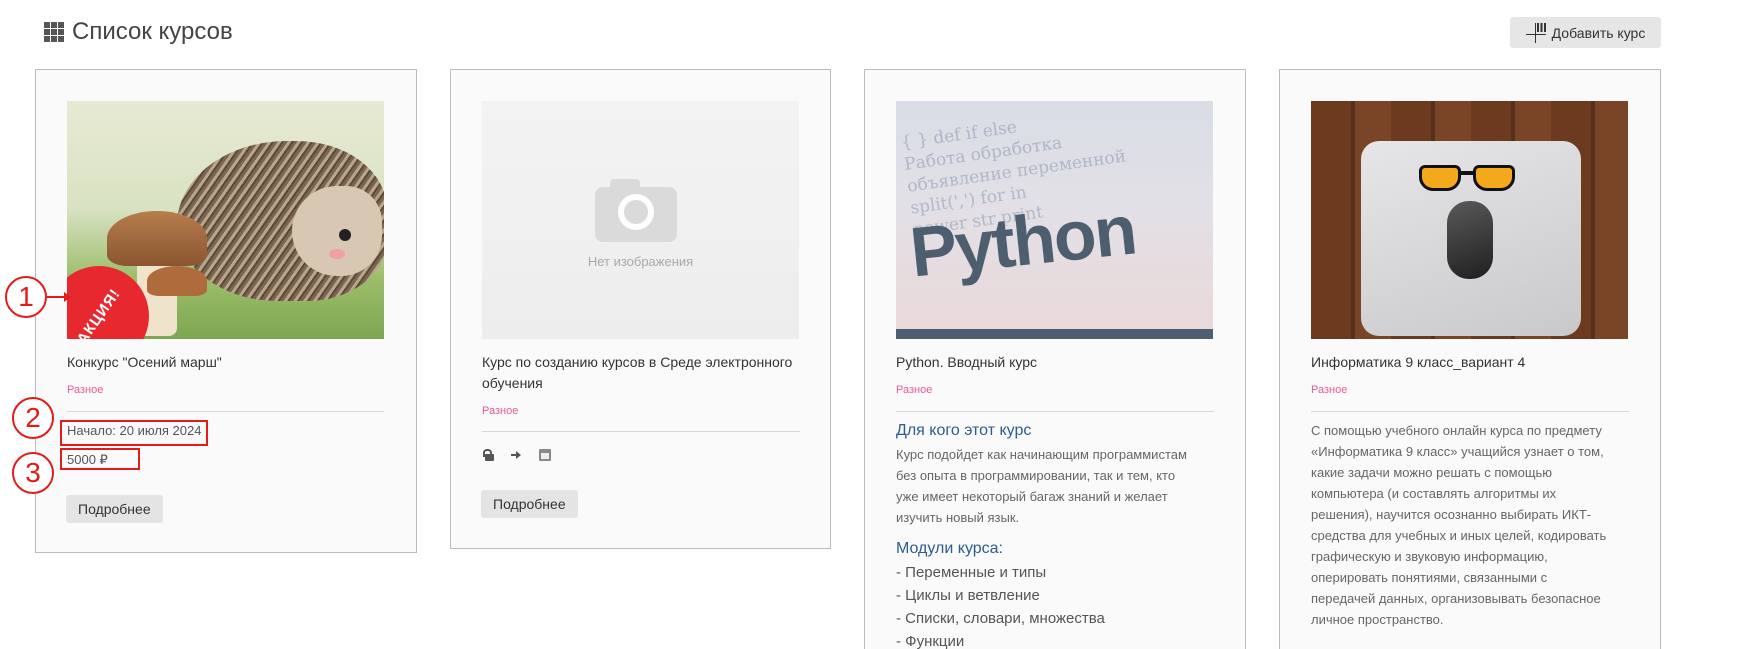 The image size is (1752, 649). What do you see at coordinates (100, 459) in the screenshot?
I see `annotation-box-price` at bounding box center [100, 459].